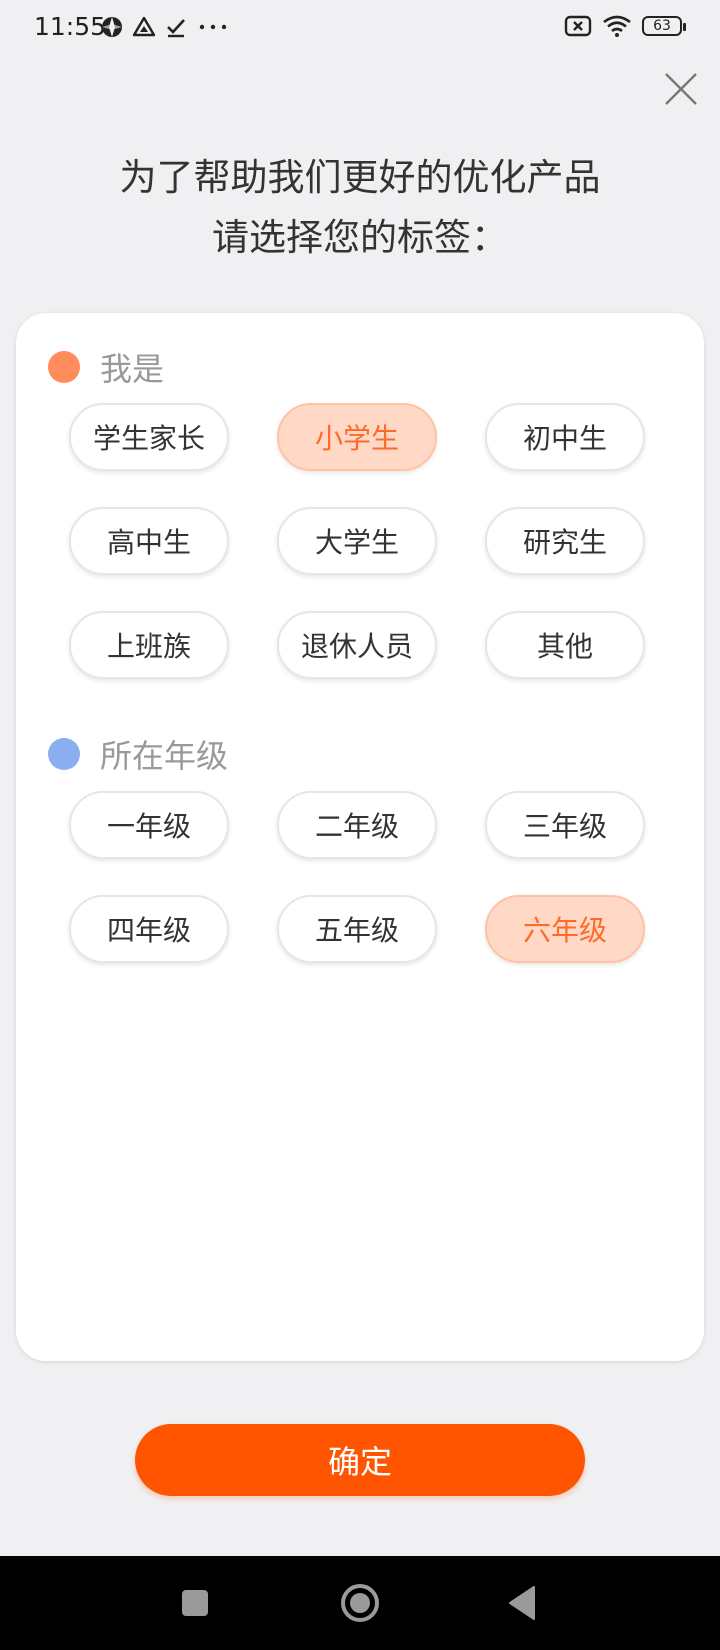  I want to click on home-icon, so click(360, 1603).